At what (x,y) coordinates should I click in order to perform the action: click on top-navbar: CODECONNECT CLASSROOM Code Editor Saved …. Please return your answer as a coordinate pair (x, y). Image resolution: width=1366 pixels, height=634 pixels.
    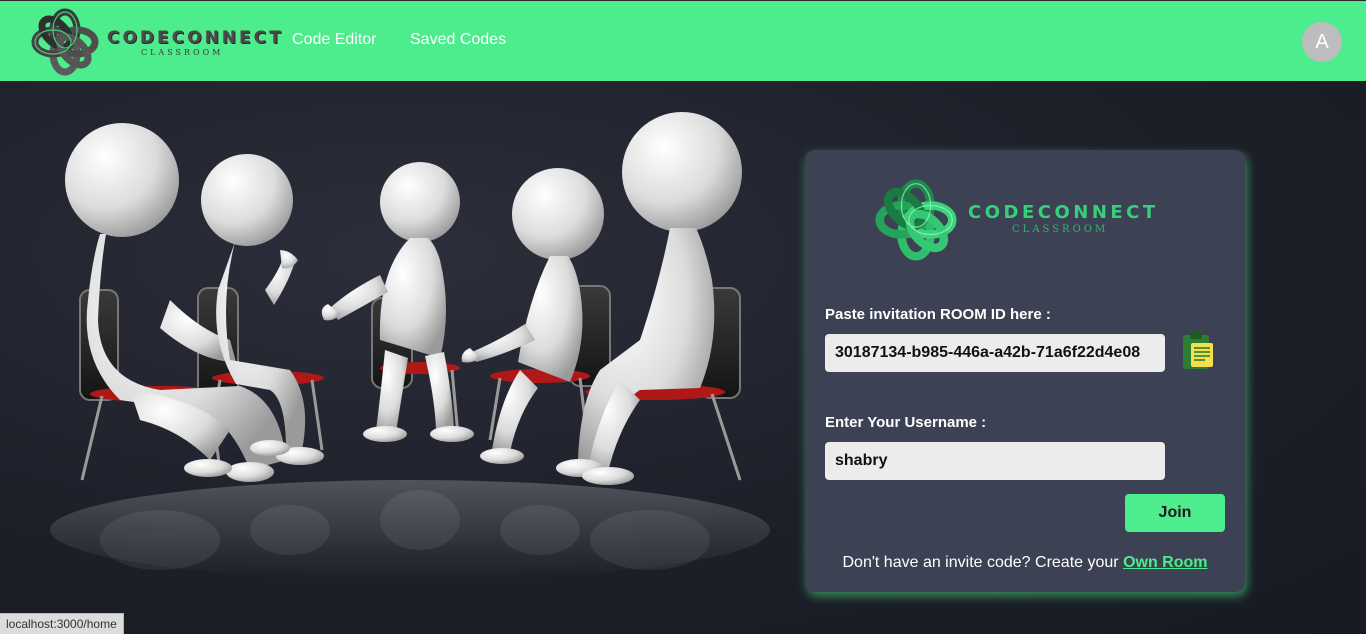
    Looking at the image, I should click on (683, 40).